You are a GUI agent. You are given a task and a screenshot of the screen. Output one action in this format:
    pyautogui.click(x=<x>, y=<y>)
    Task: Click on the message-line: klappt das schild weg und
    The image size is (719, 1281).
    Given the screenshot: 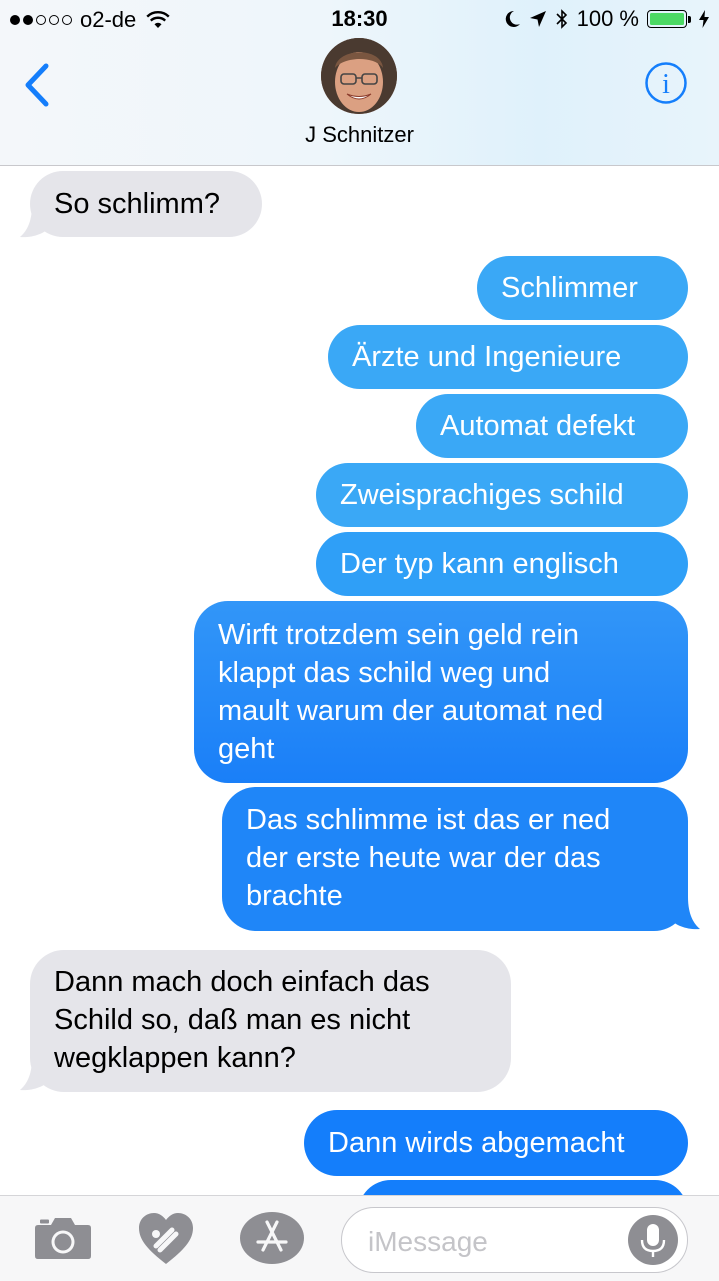 What is the action you would take?
    pyautogui.click(x=384, y=673)
    